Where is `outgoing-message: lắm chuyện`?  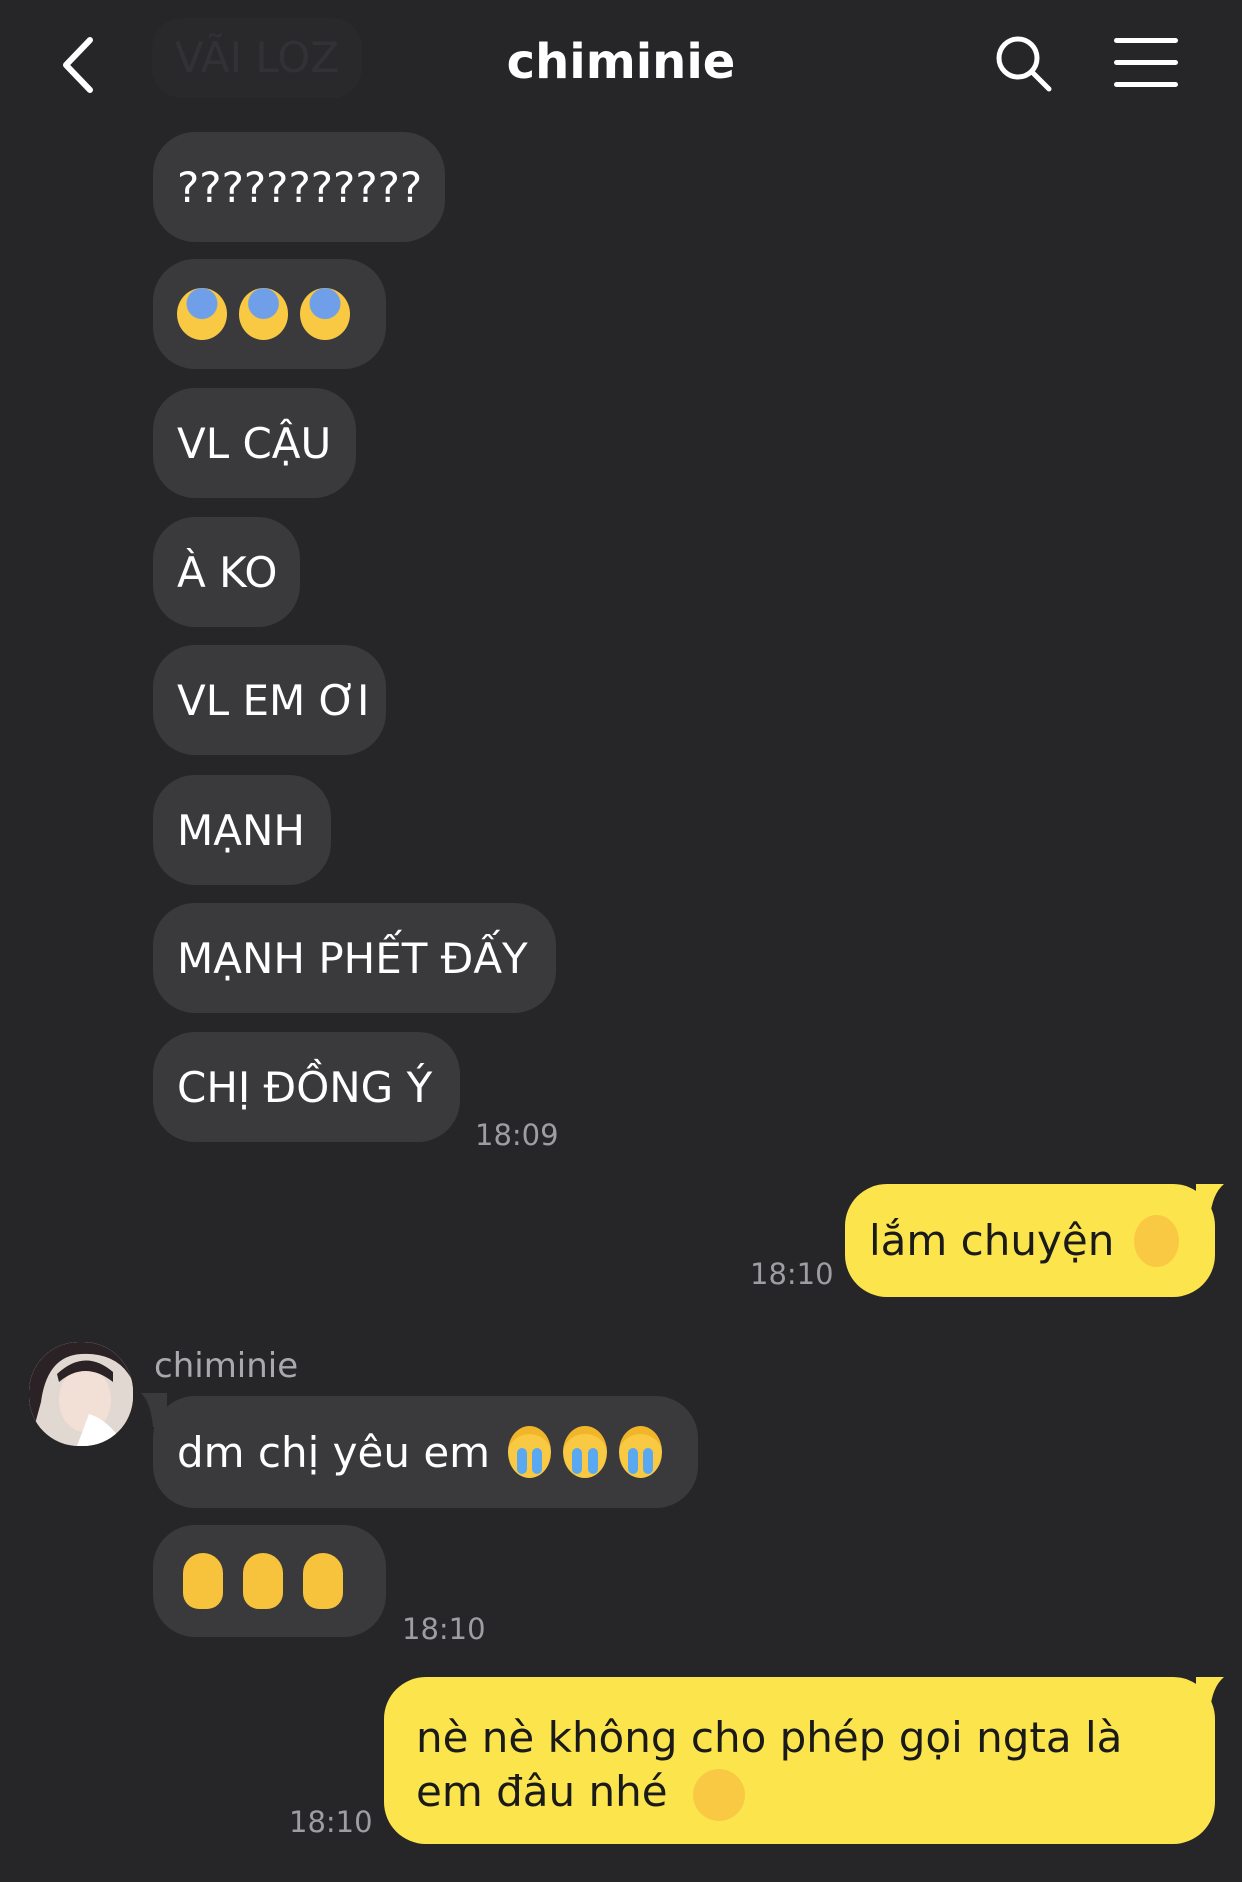
outgoing-message: lắm chuyện is located at coordinates (1030, 1240).